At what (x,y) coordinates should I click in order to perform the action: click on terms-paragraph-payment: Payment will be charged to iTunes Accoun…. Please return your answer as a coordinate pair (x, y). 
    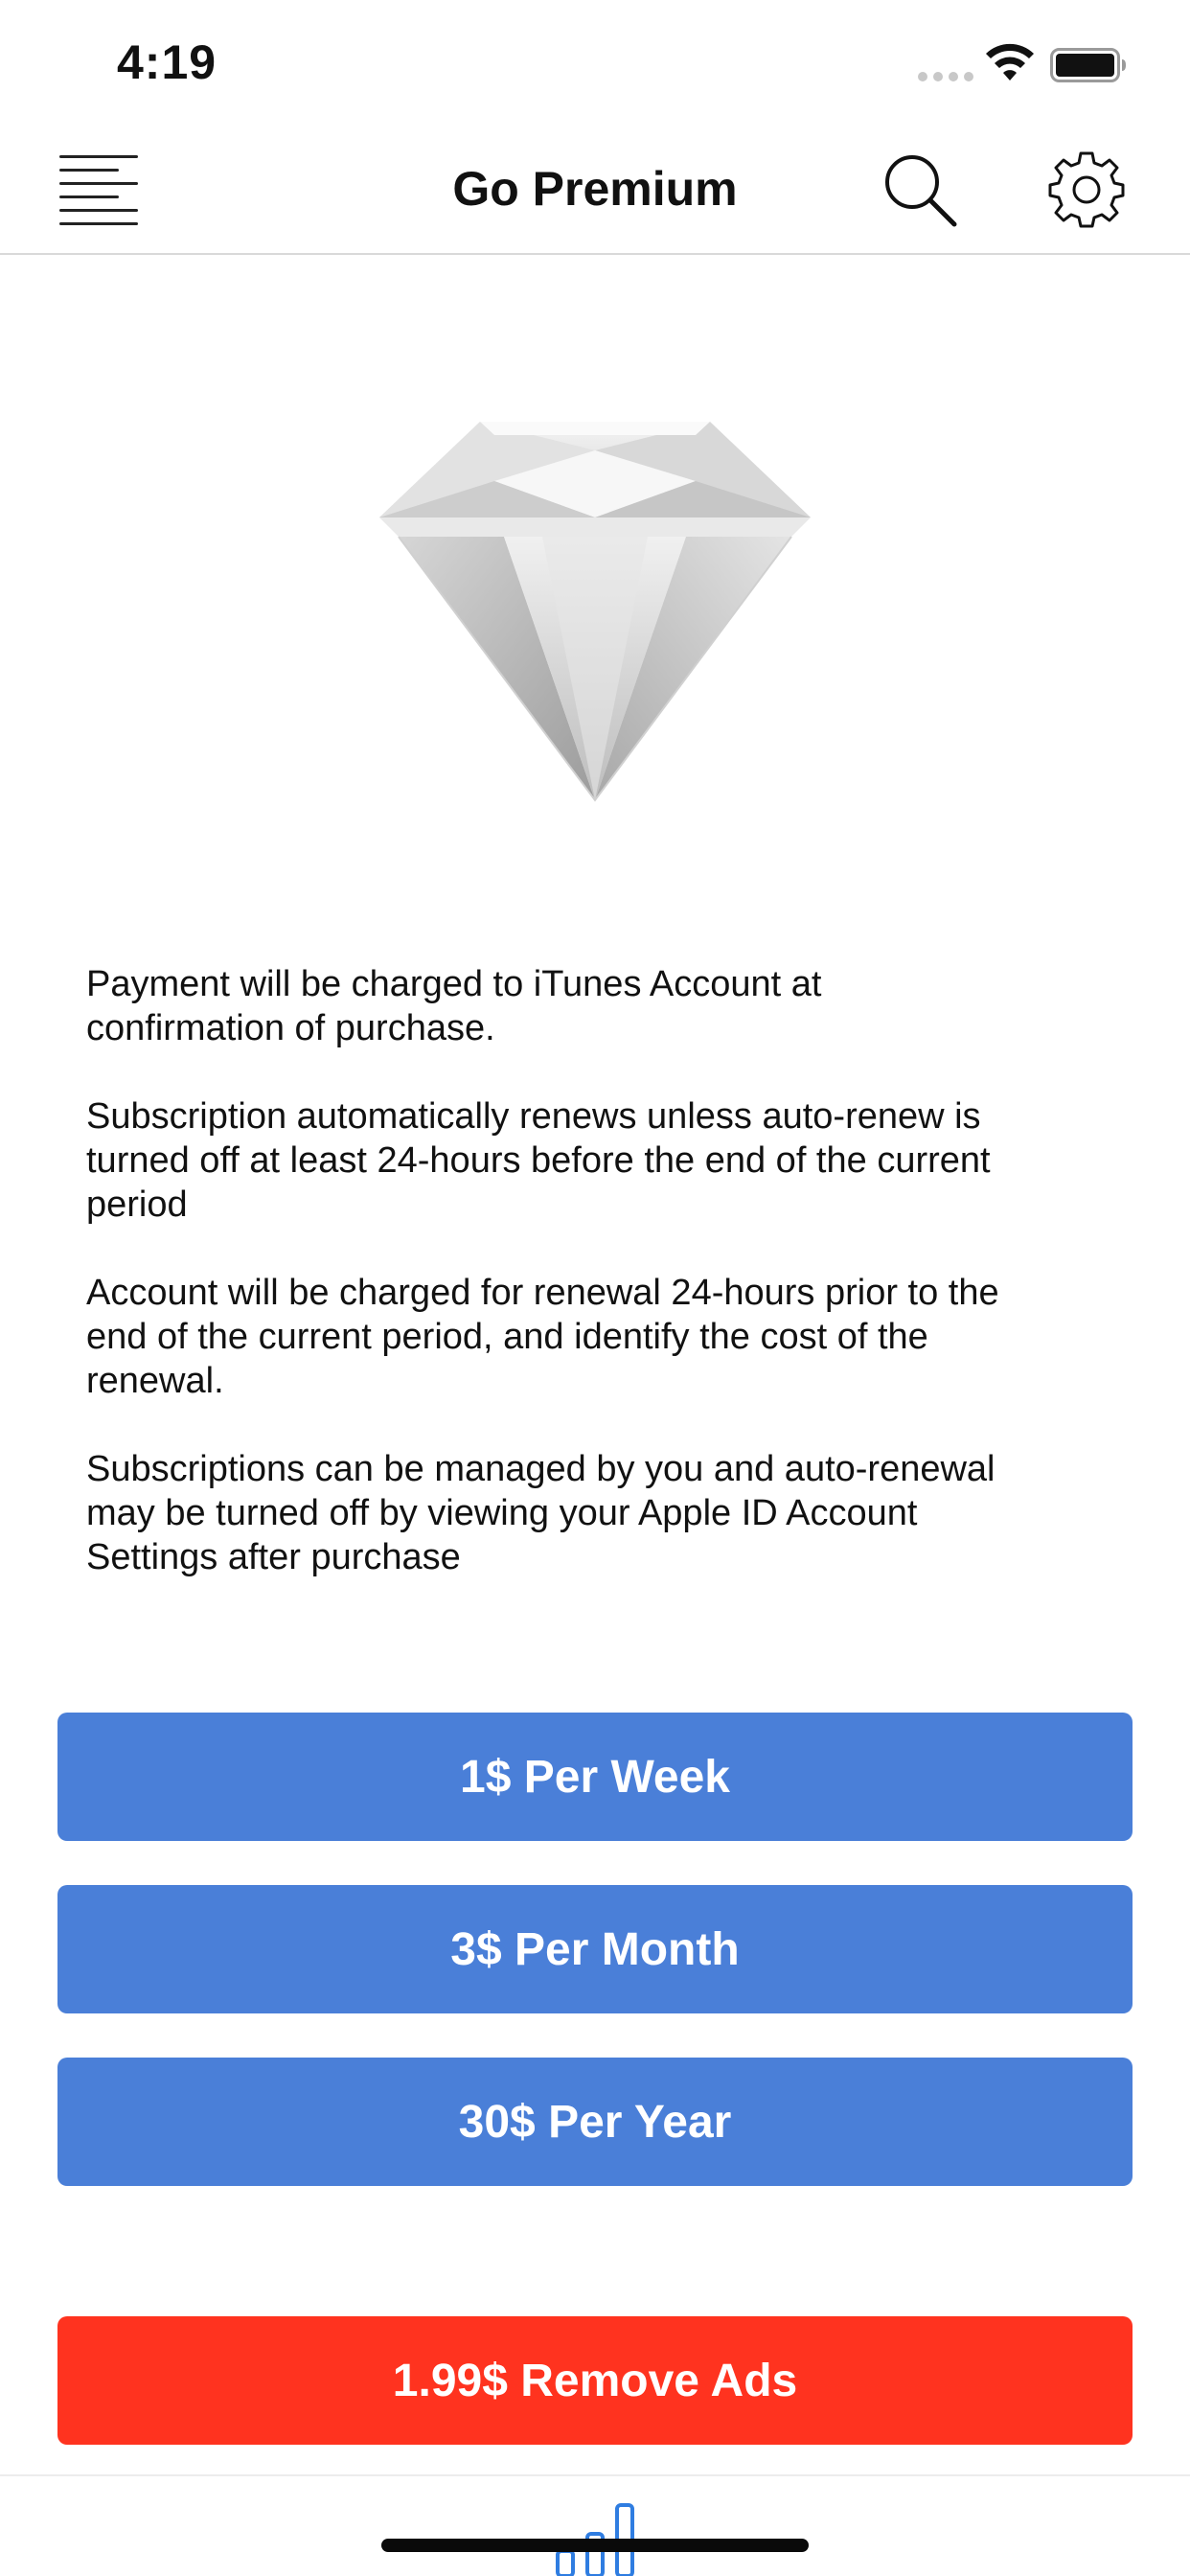
    Looking at the image, I should click on (454, 1006).